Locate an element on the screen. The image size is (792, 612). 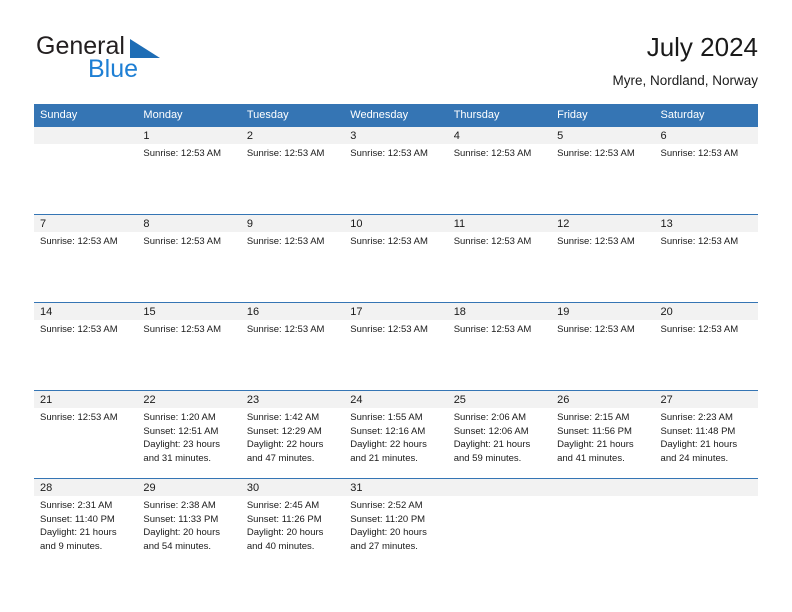
day-cell: 1 Sunrise: 12:53 AM is located at coordinates (189, 170).